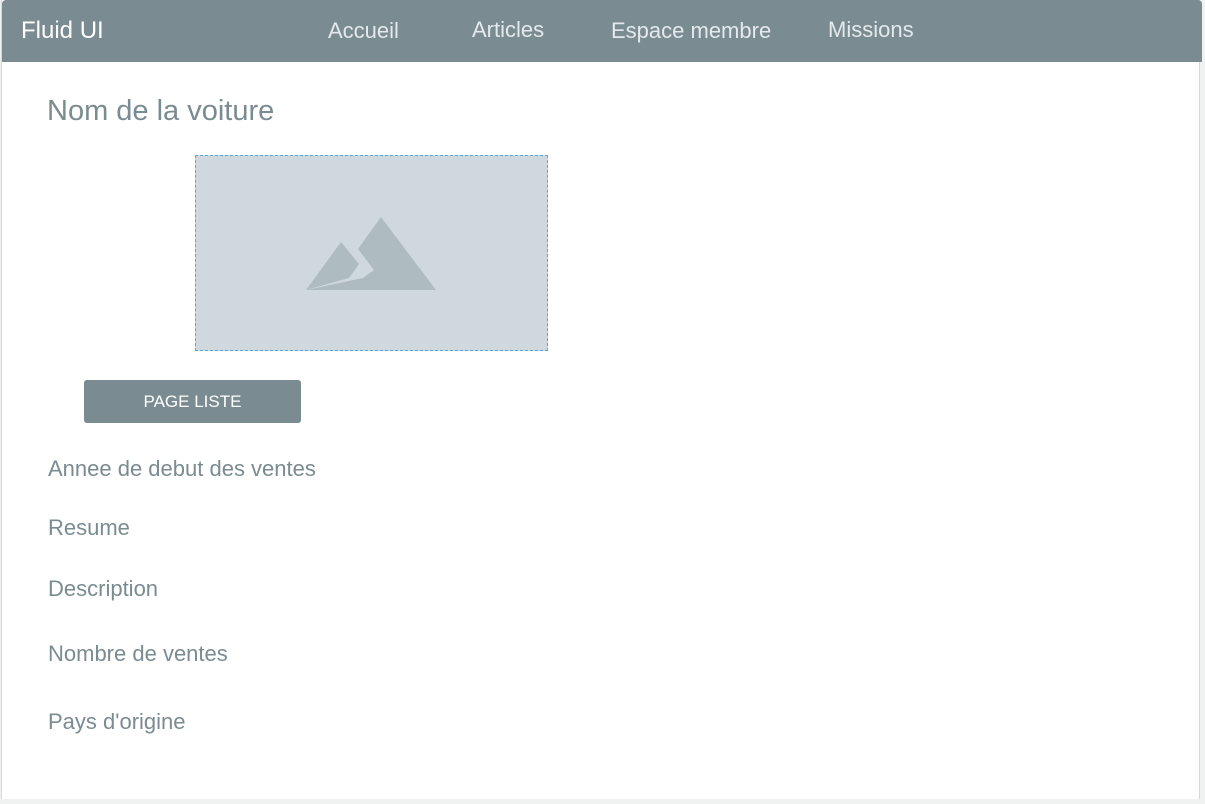  What do you see at coordinates (62, 31) in the screenshot?
I see `brand-logo: Fluid UI` at bounding box center [62, 31].